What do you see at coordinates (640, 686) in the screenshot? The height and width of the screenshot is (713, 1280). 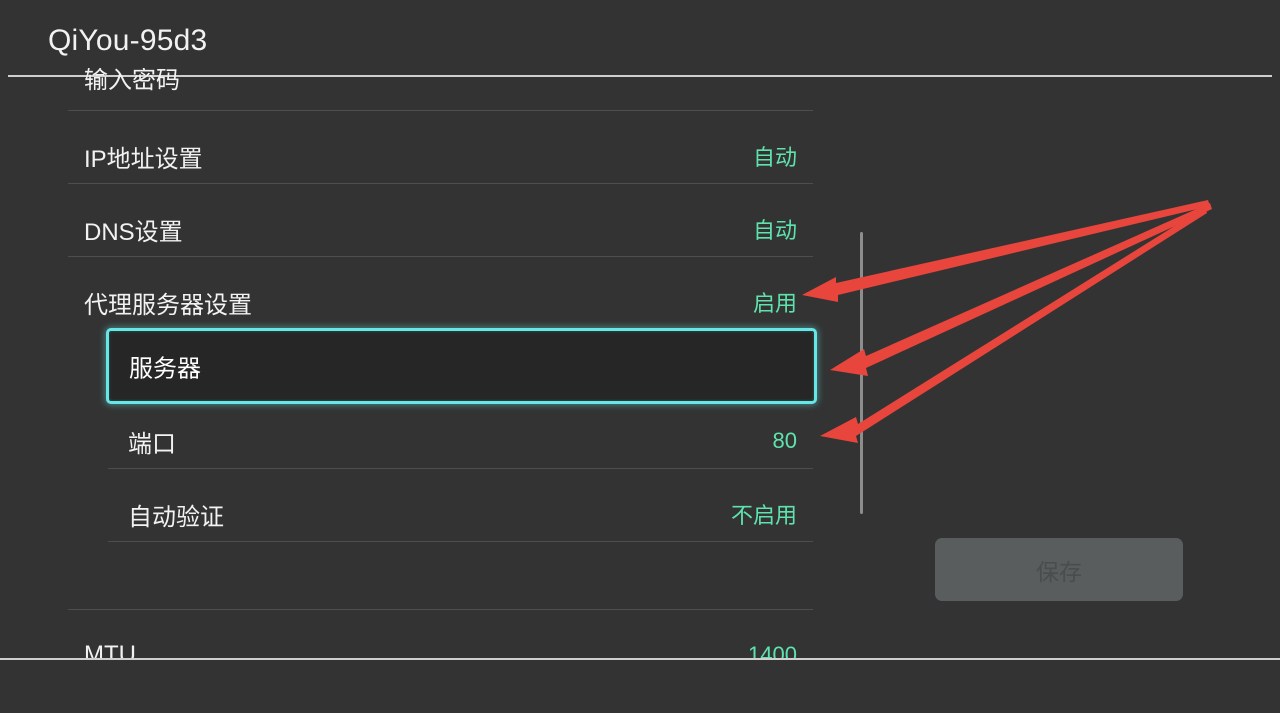 I see `footer-bar: B 返回 A 确定` at bounding box center [640, 686].